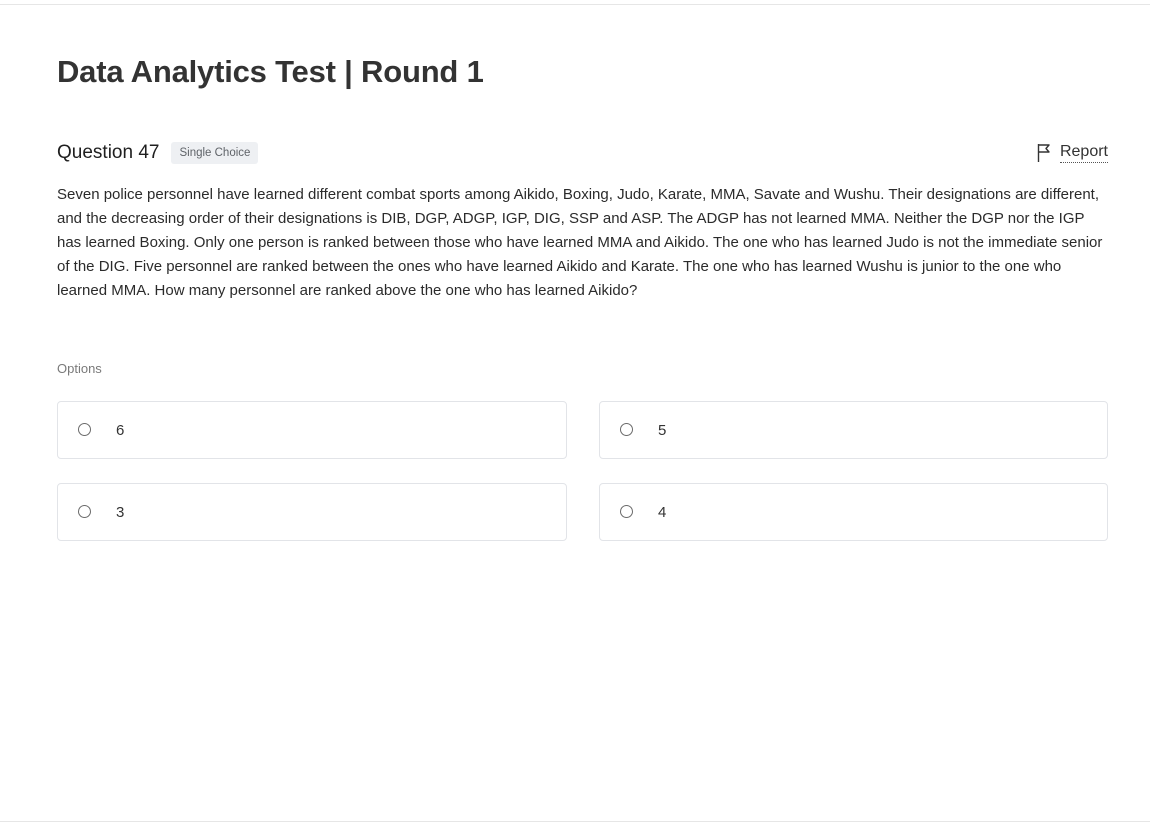 The width and height of the screenshot is (1150, 830). I want to click on question-number: Question 47, so click(108, 152).